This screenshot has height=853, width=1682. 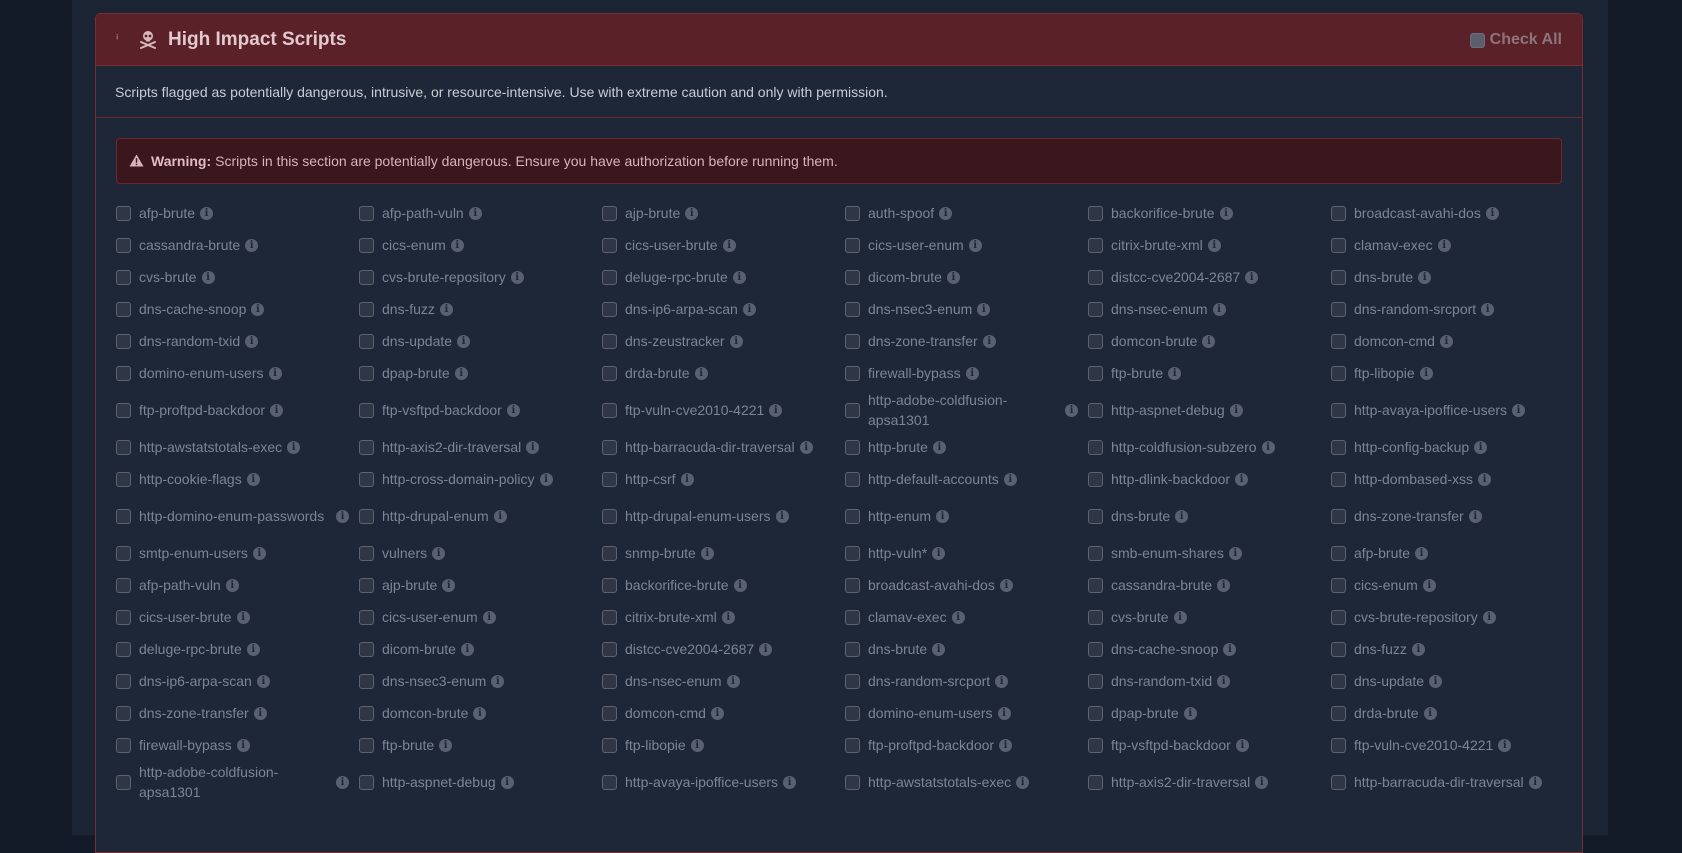 What do you see at coordinates (458, 479) in the screenshot?
I see `script-name: http-cross-domain-policy` at bounding box center [458, 479].